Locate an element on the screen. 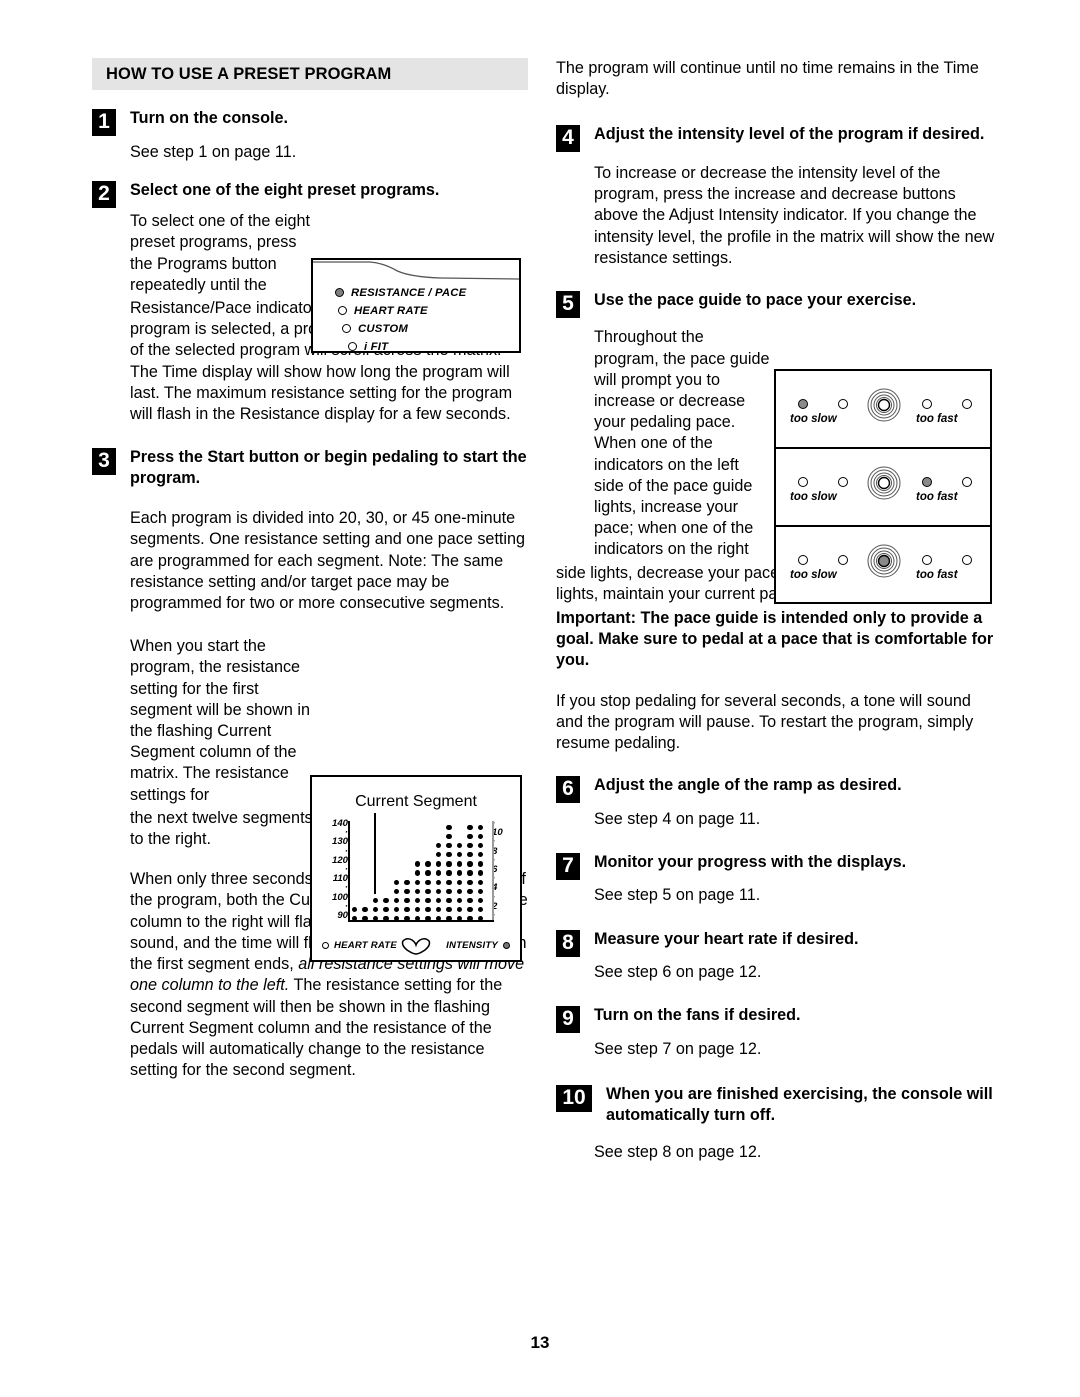  led-row-resistance-pace: RESISTANCE / PACE is located at coordinates (400, 292).